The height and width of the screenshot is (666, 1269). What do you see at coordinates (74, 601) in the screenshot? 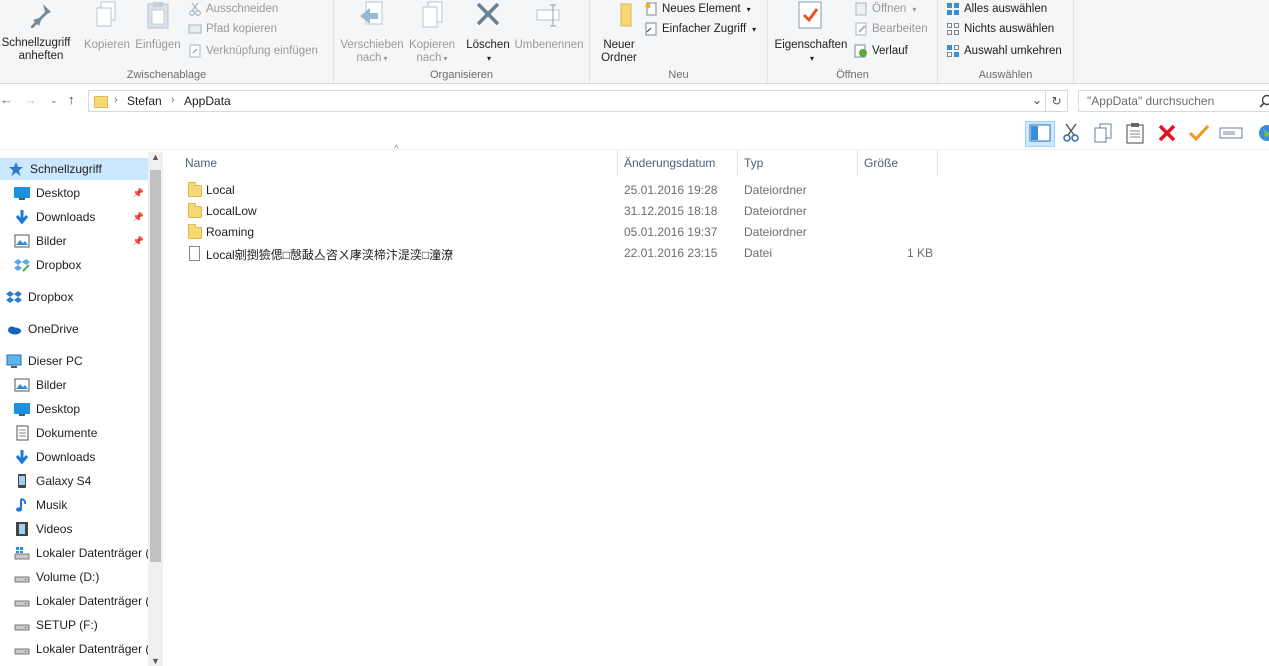
I see `nav-item-drive-e: Lokaler Datenträger (E:)` at bounding box center [74, 601].